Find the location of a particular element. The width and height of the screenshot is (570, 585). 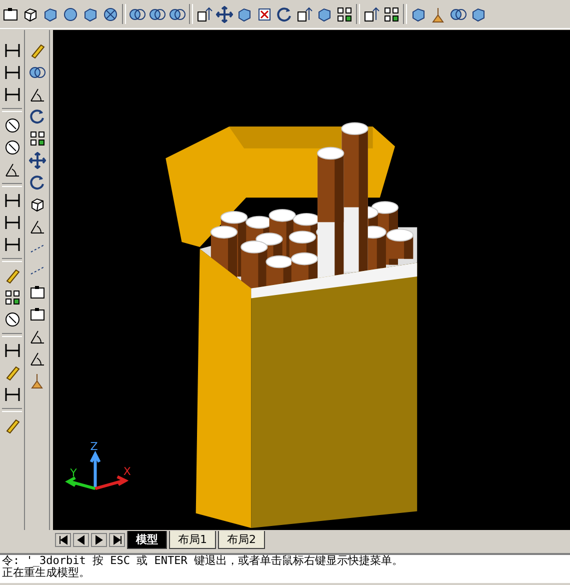

layout-tab: 布局1 is located at coordinates (192, 540).